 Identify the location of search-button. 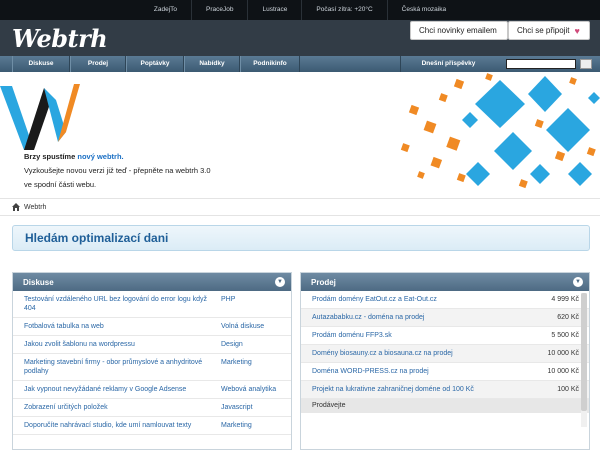
(586, 64).